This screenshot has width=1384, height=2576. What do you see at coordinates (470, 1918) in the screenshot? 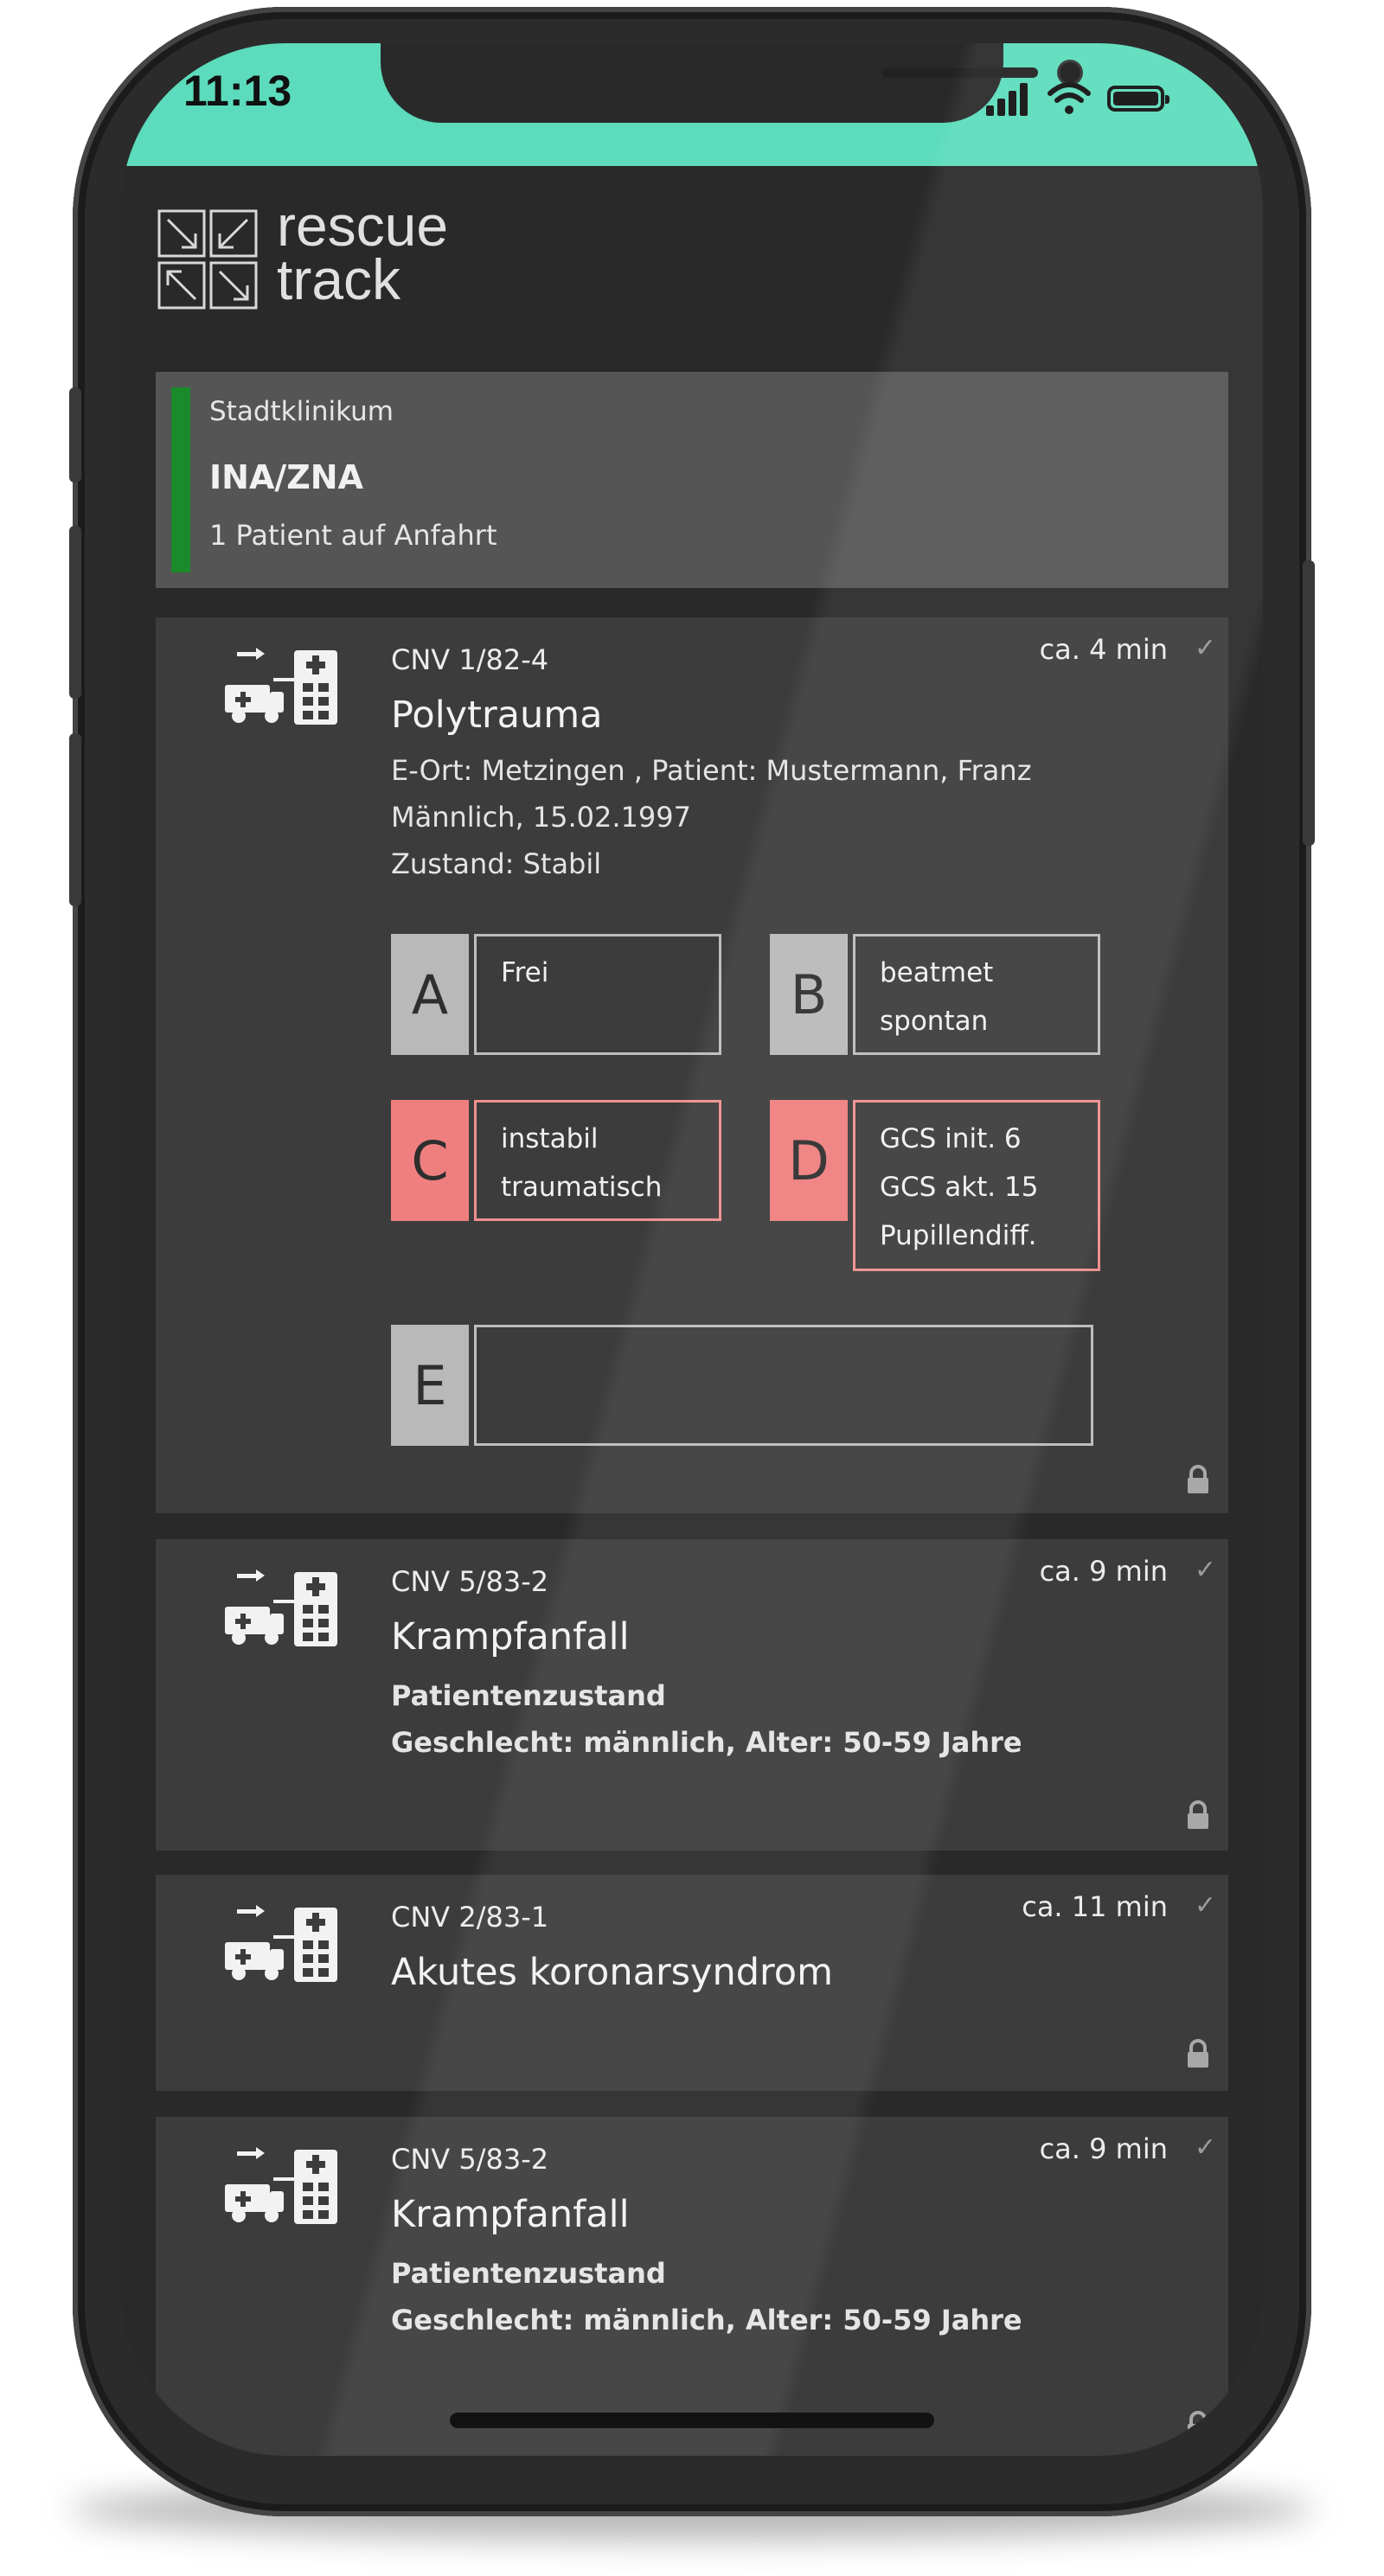
I see `case-id: CNV 2/83-1` at bounding box center [470, 1918].